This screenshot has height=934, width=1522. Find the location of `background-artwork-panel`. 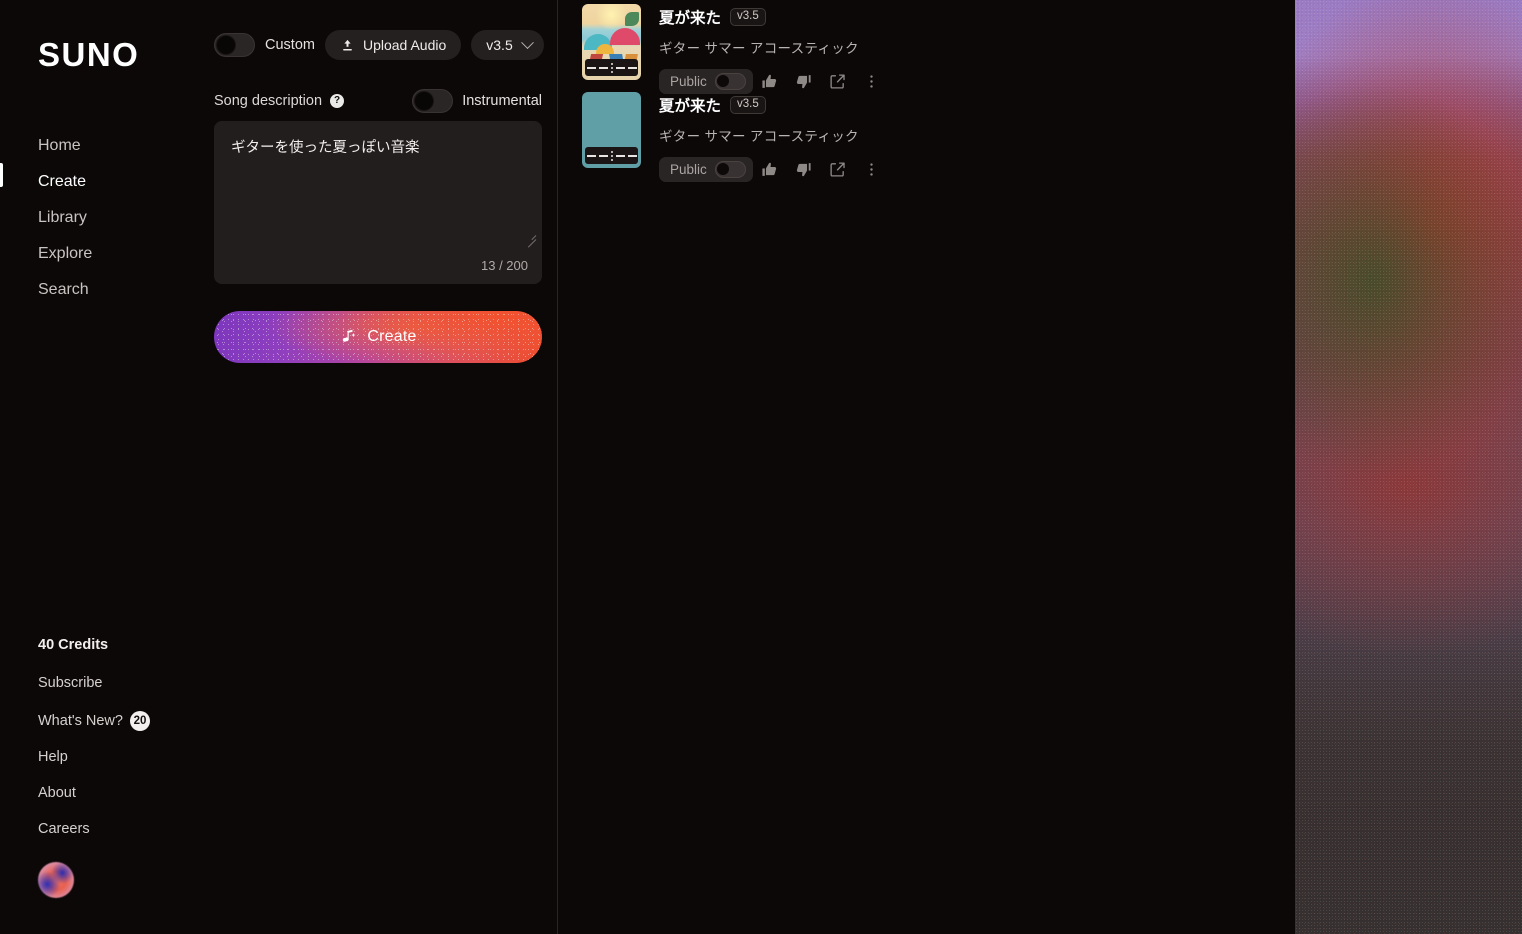

background-artwork-panel is located at coordinates (1408, 467).